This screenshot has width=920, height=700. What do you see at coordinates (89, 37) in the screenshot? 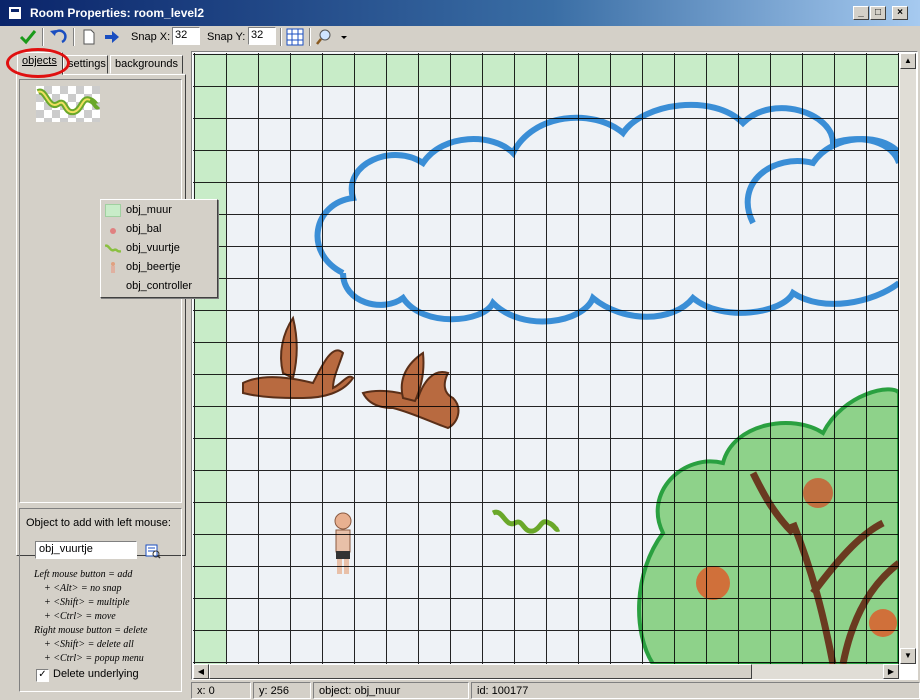
I see `clear-room-icon` at bounding box center [89, 37].